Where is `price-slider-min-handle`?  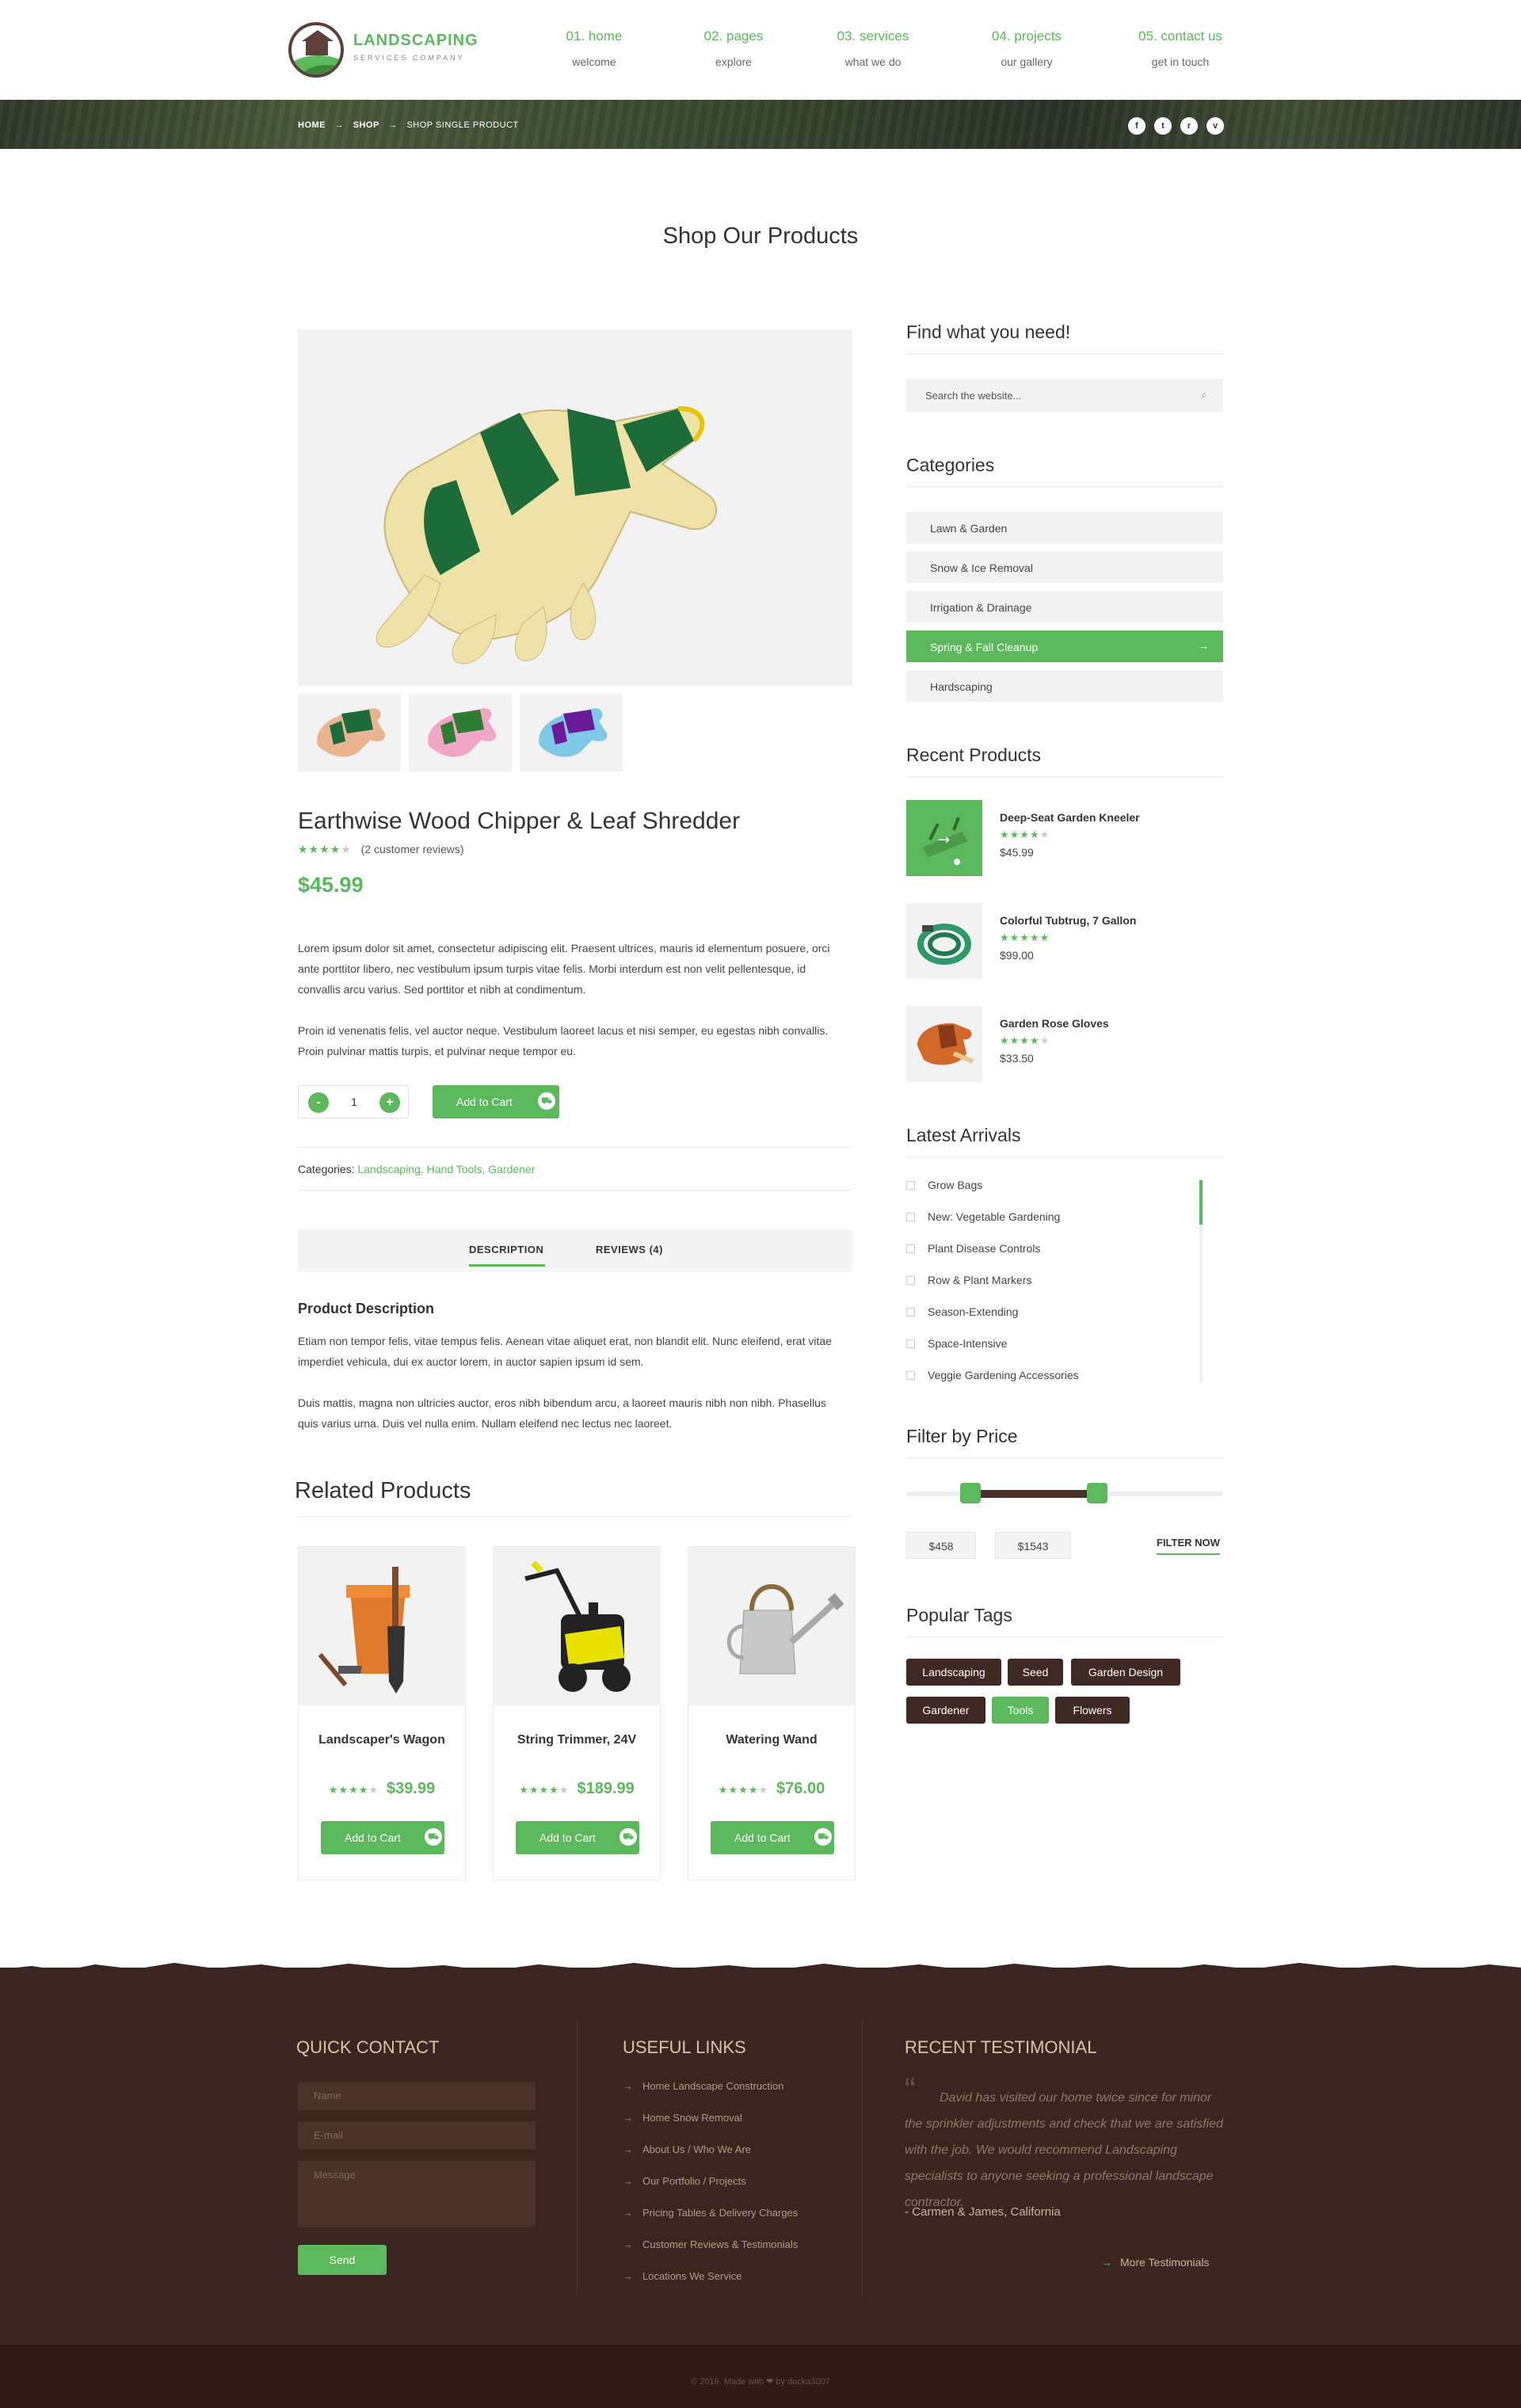
price-slider-min-handle is located at coordinates (970, 1493).